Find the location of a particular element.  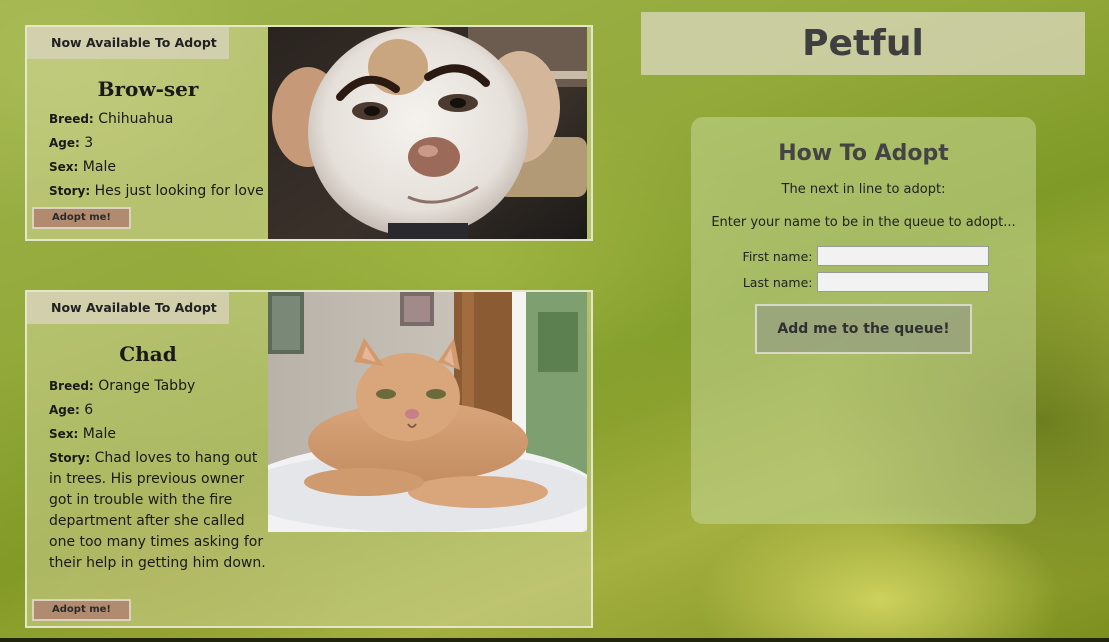

orange-tabby-photo is located at coordinates (427, 412).